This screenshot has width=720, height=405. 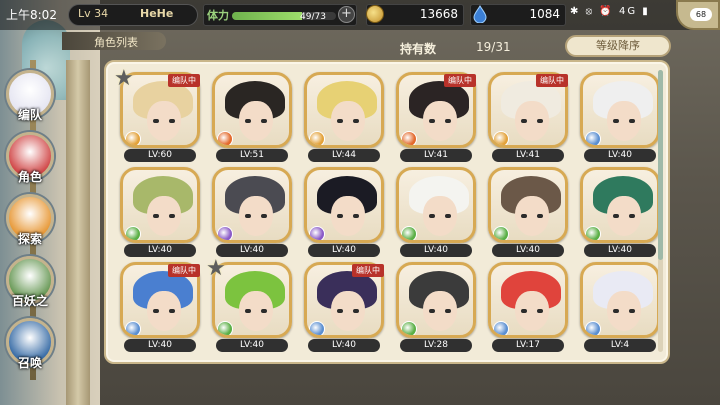 What do you see at coordinates (544, 14) in the screenshot?
I see `gem-amount: 1084` at bounding box center [544, 14].